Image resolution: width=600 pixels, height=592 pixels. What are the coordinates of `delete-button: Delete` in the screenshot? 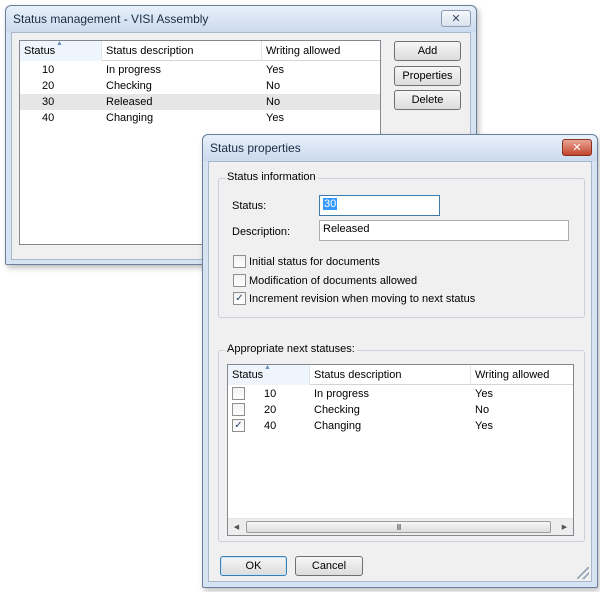 It's located at (427, 100).